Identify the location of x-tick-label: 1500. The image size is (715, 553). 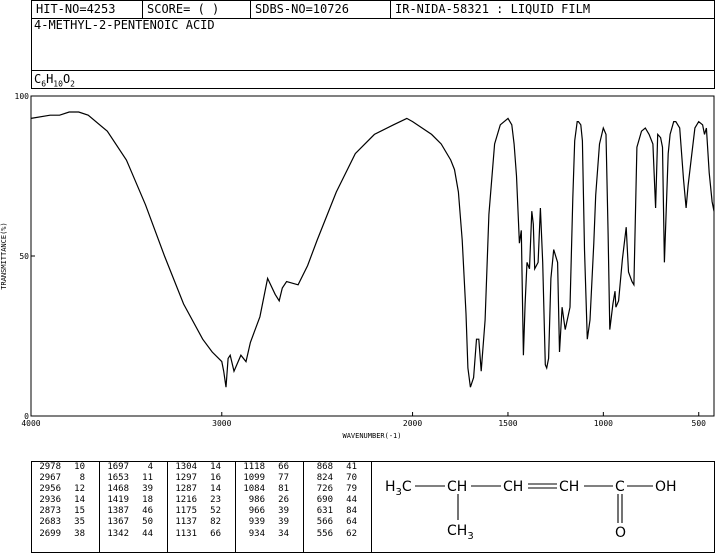
(507, 423).